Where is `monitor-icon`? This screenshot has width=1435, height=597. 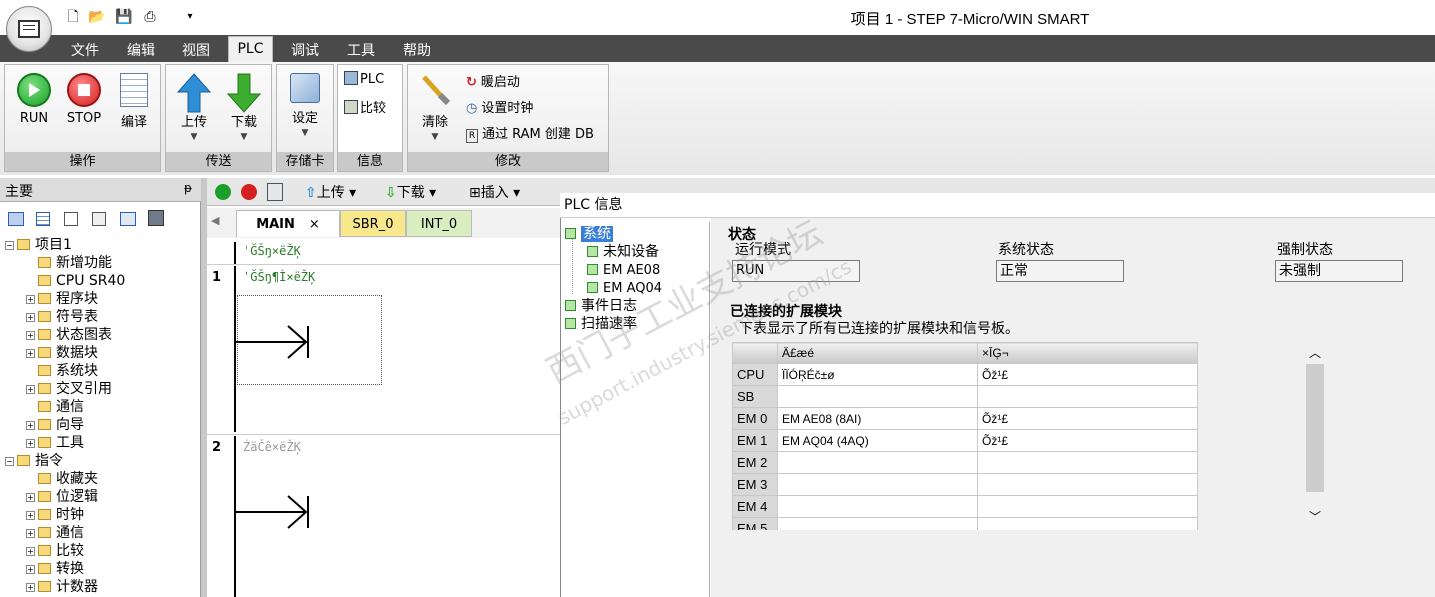 monitor-icon is located at coordinates (156, 218).